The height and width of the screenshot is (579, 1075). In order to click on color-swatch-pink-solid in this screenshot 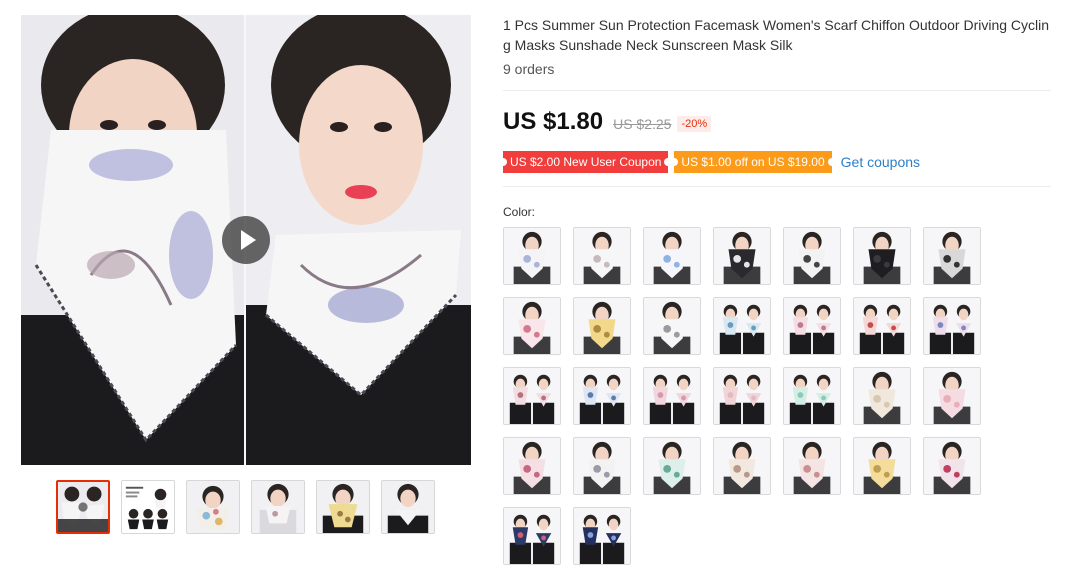, I will do `click(952, 396)`.